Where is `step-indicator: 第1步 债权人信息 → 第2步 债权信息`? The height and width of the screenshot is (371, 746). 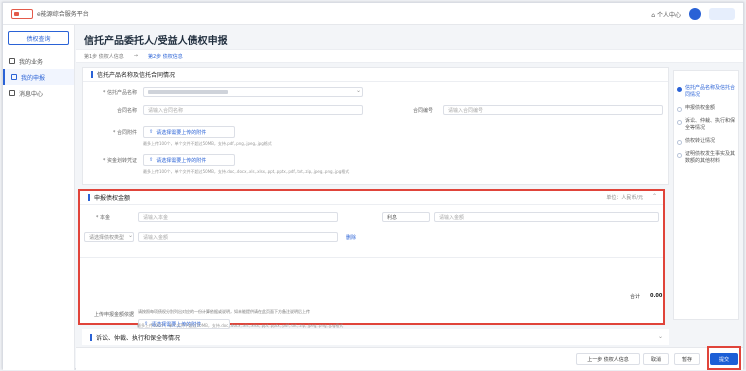
step-indicator: 第1步 债权人信息 → 第2步 债权信息 is located at coordinates (409, 56).